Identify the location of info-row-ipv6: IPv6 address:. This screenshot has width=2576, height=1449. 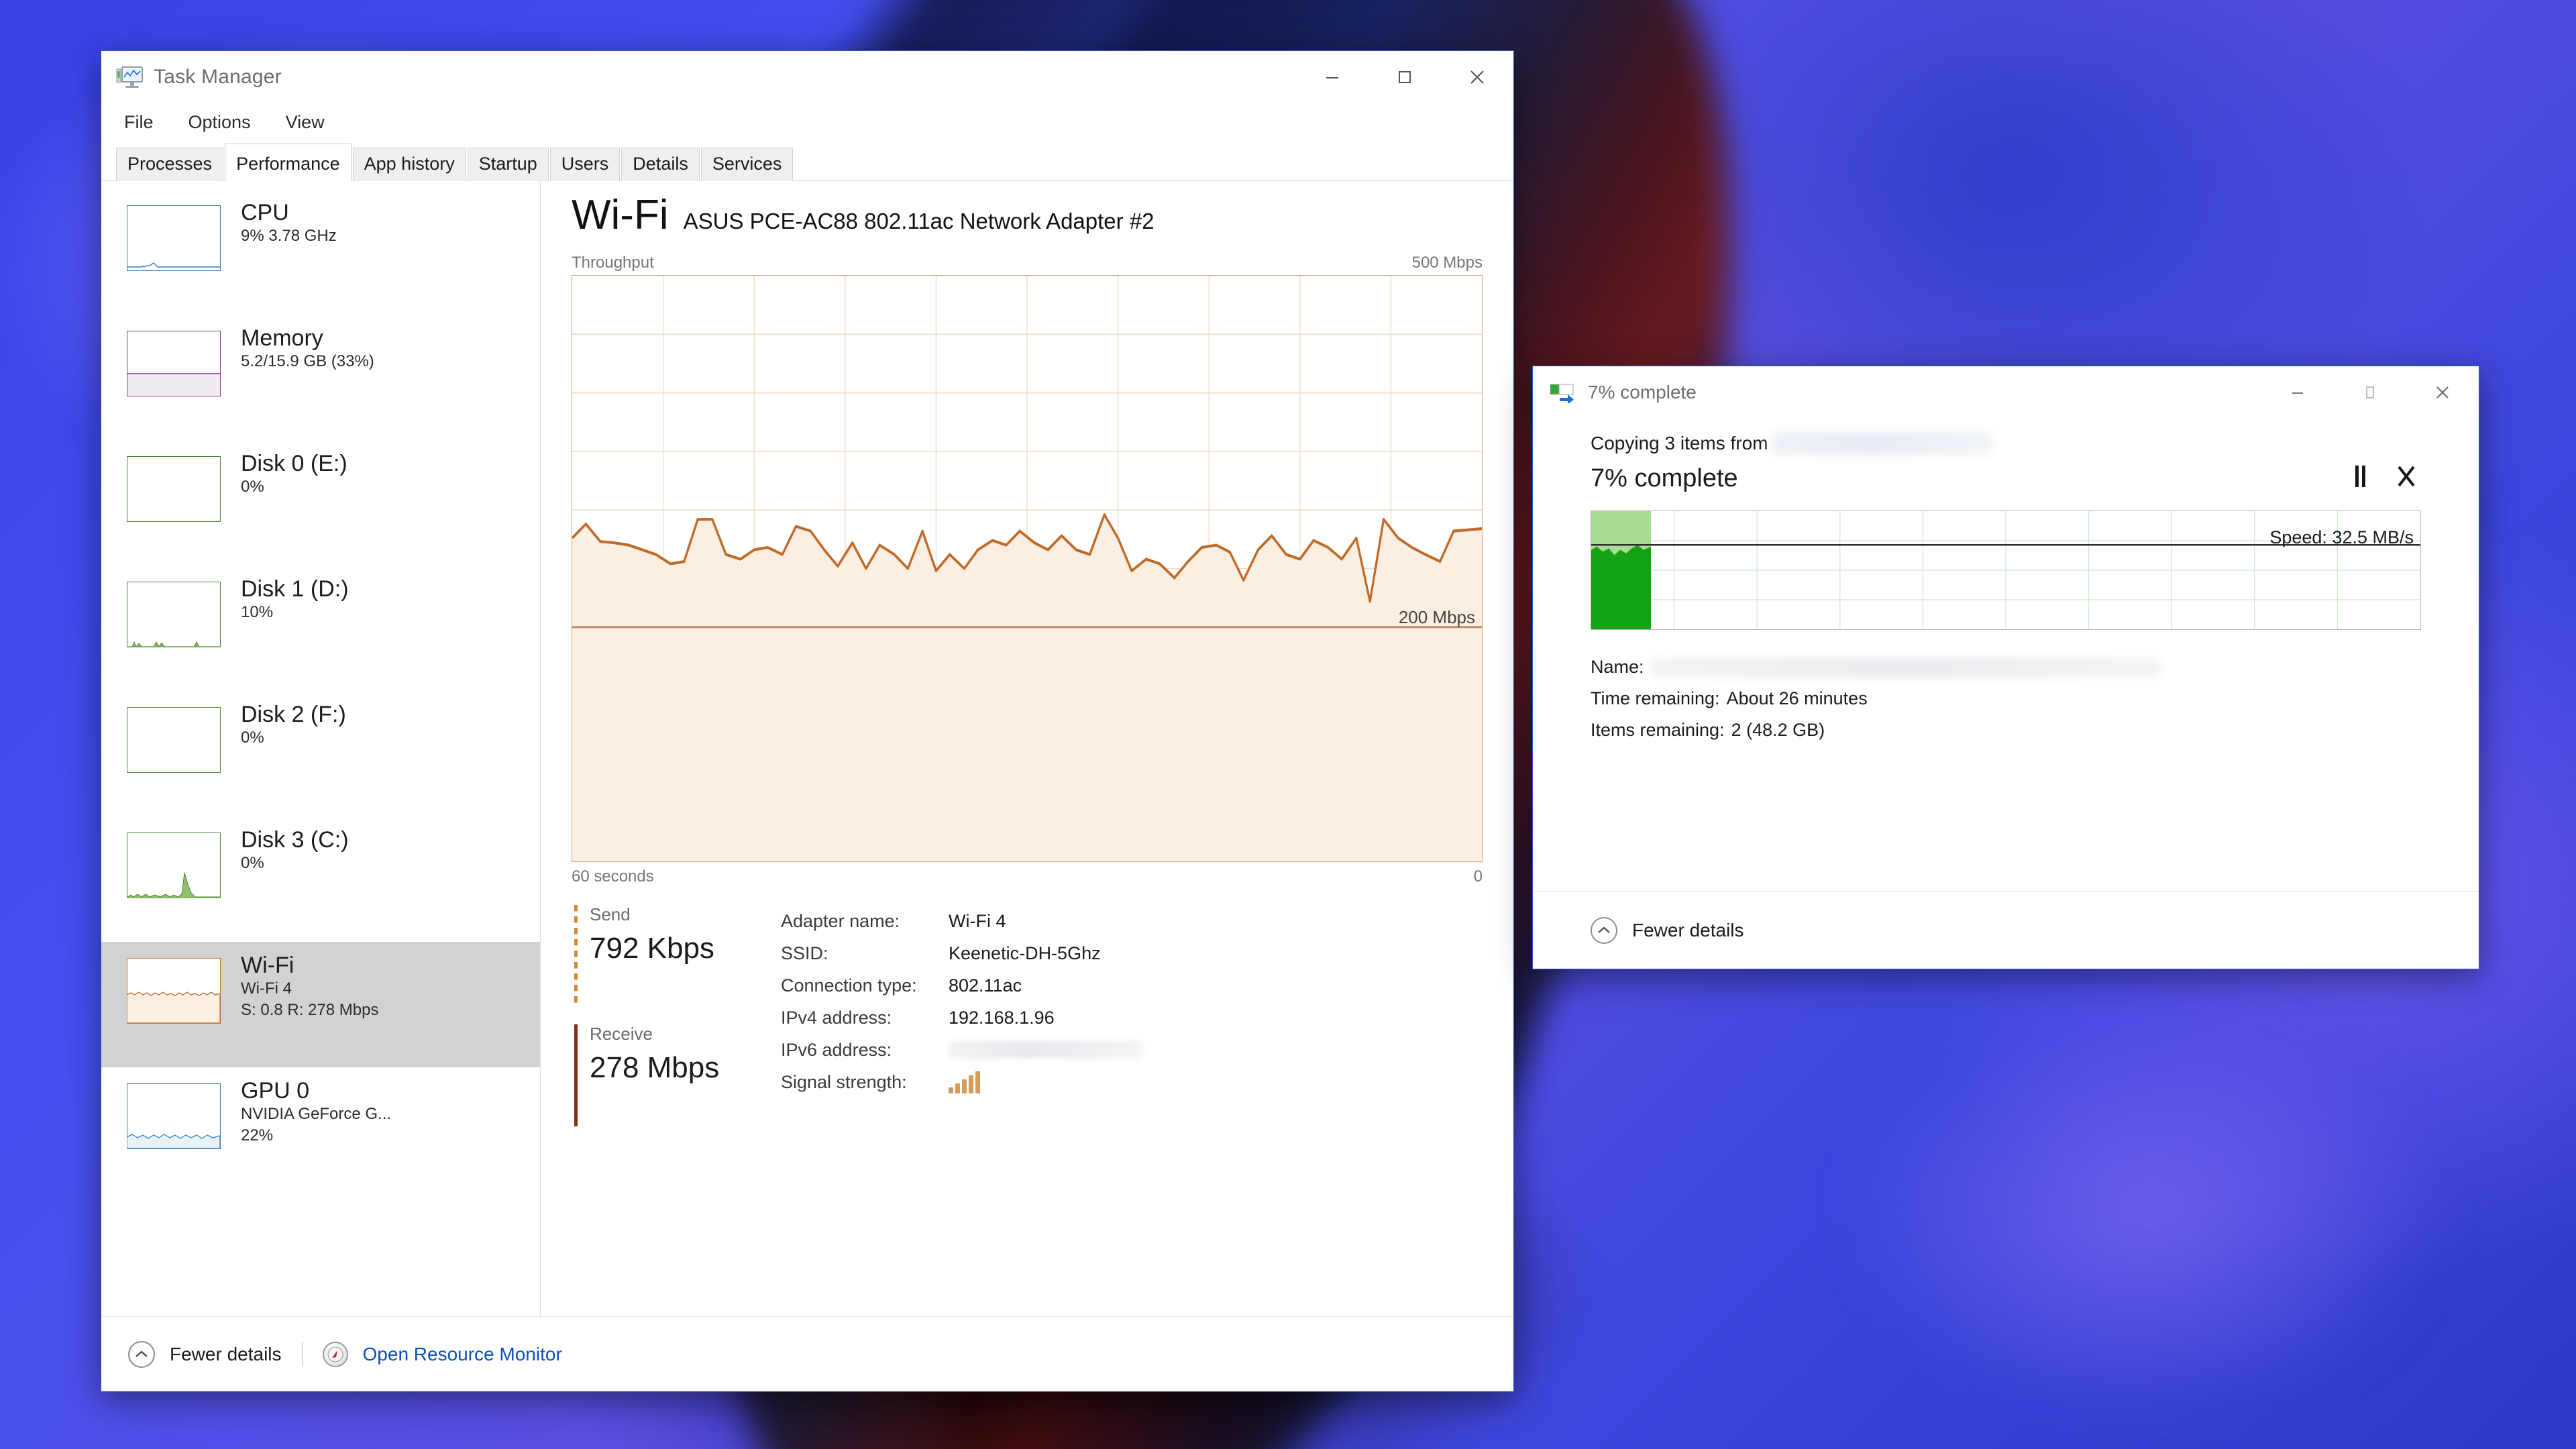
(1132, 1050).